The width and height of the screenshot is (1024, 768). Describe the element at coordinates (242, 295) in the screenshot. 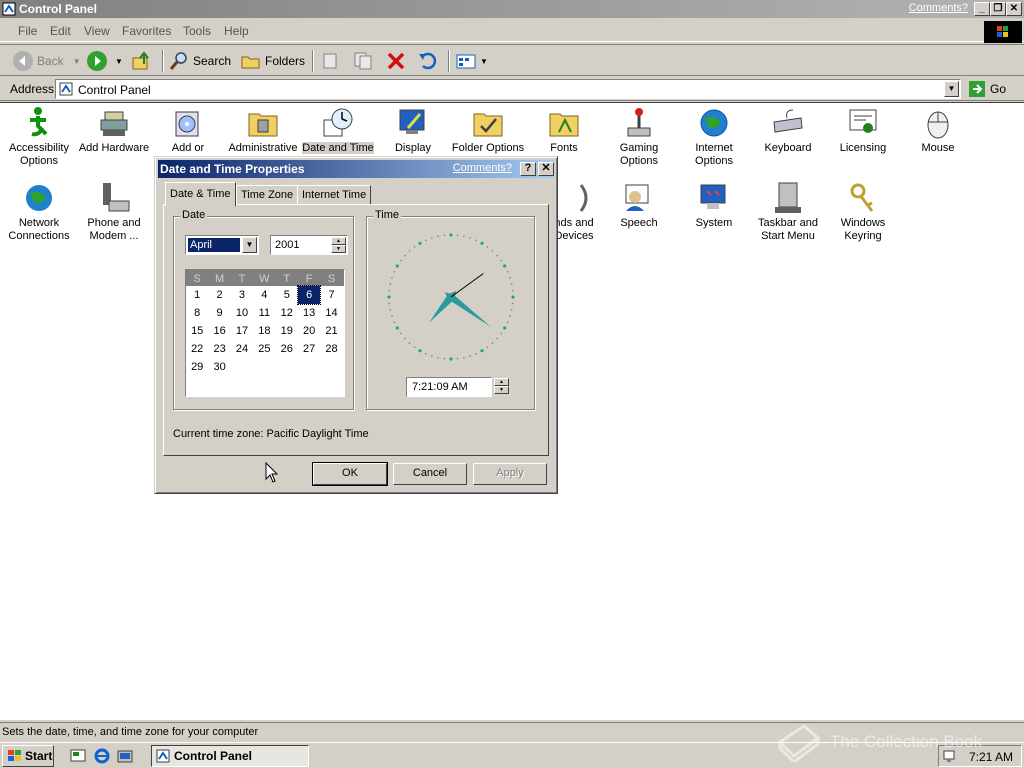

I see `calendar-day: 3` at that location.